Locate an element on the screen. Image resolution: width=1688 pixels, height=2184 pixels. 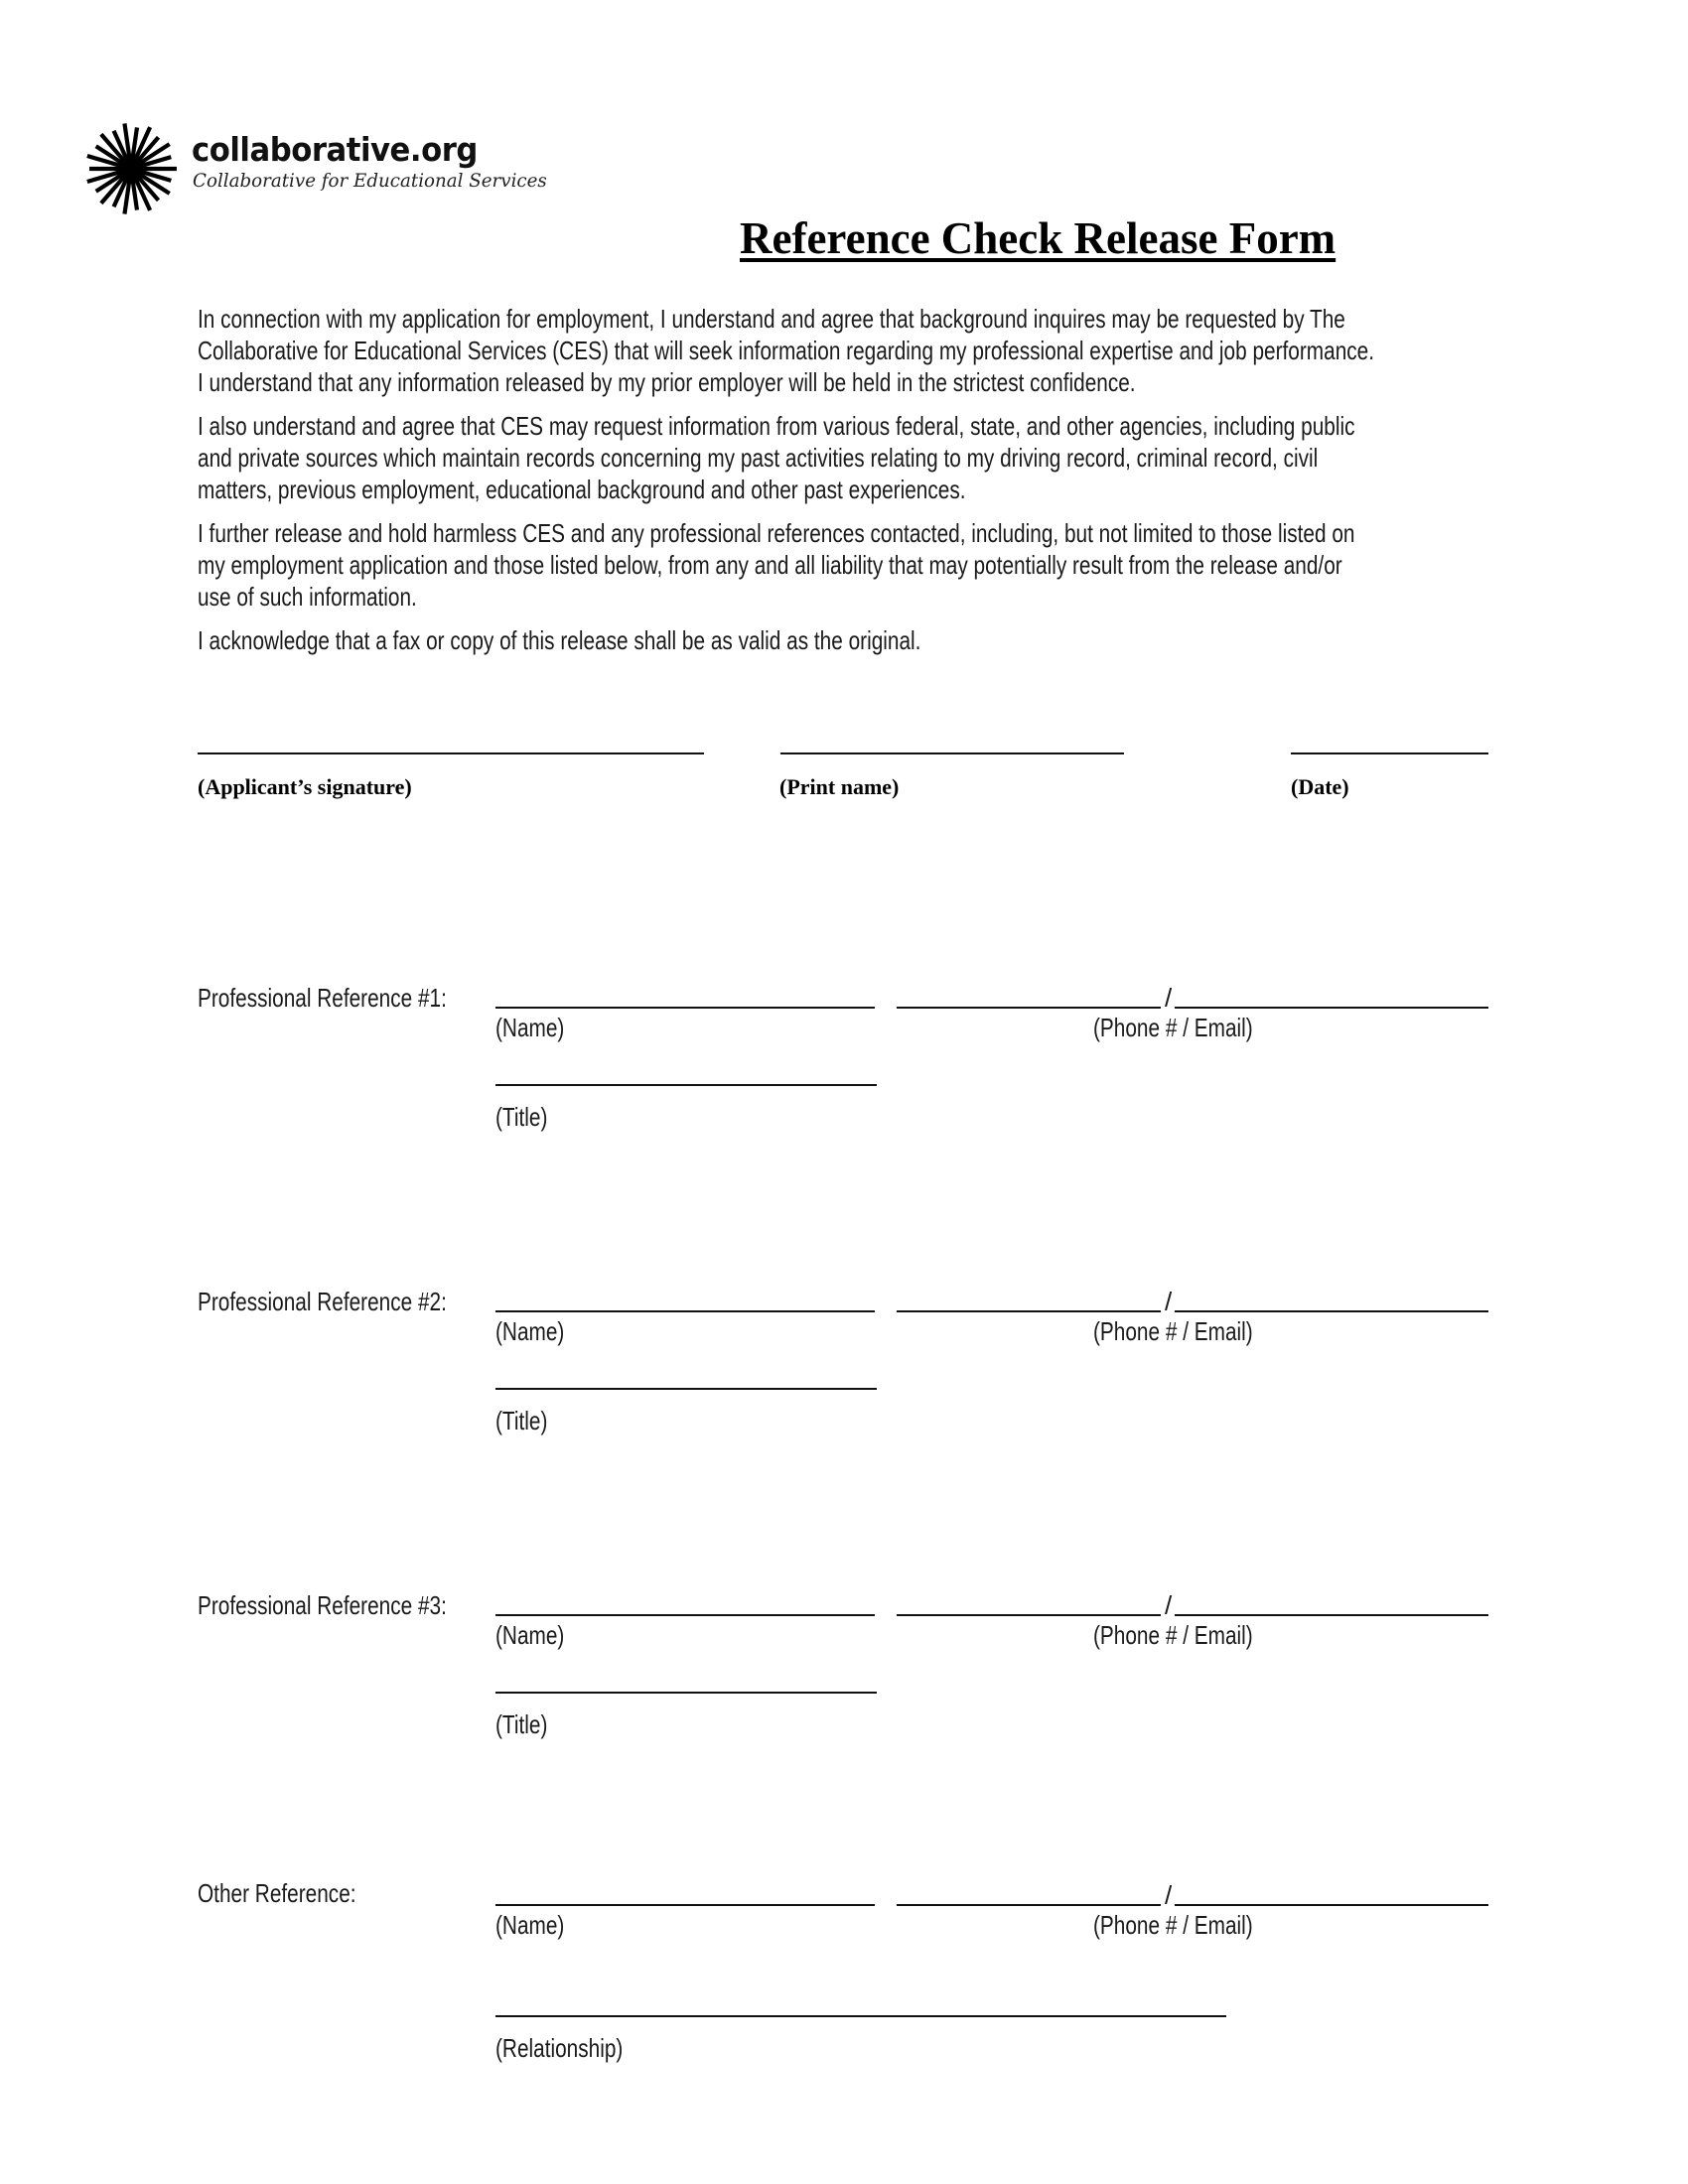
reference-label: Professional Reference #1: is located at coordinates (322, 998).